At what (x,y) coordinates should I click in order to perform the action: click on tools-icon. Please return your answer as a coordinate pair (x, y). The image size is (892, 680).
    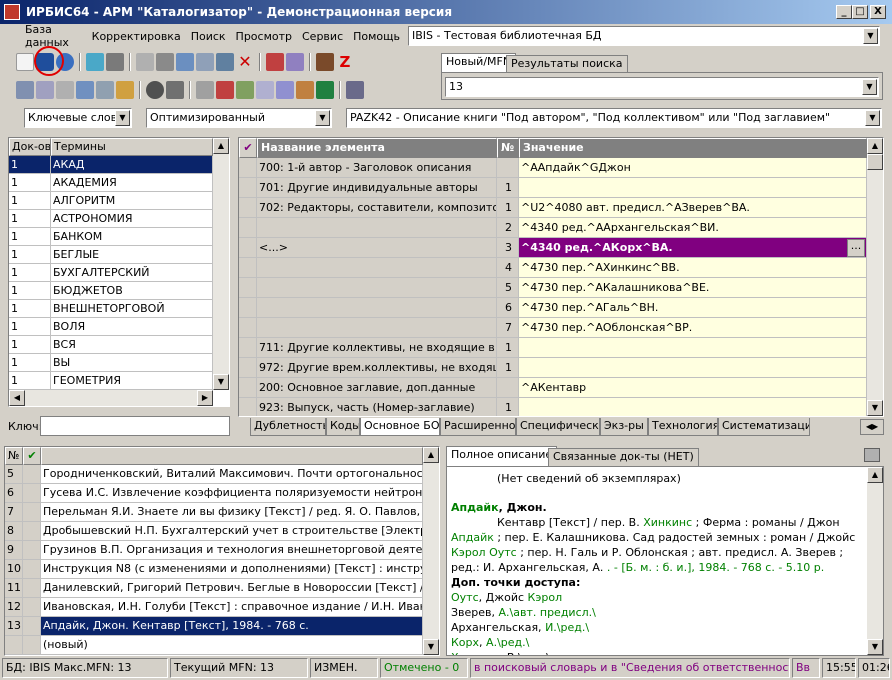
    Looking at the image, I should click on (125, 90).